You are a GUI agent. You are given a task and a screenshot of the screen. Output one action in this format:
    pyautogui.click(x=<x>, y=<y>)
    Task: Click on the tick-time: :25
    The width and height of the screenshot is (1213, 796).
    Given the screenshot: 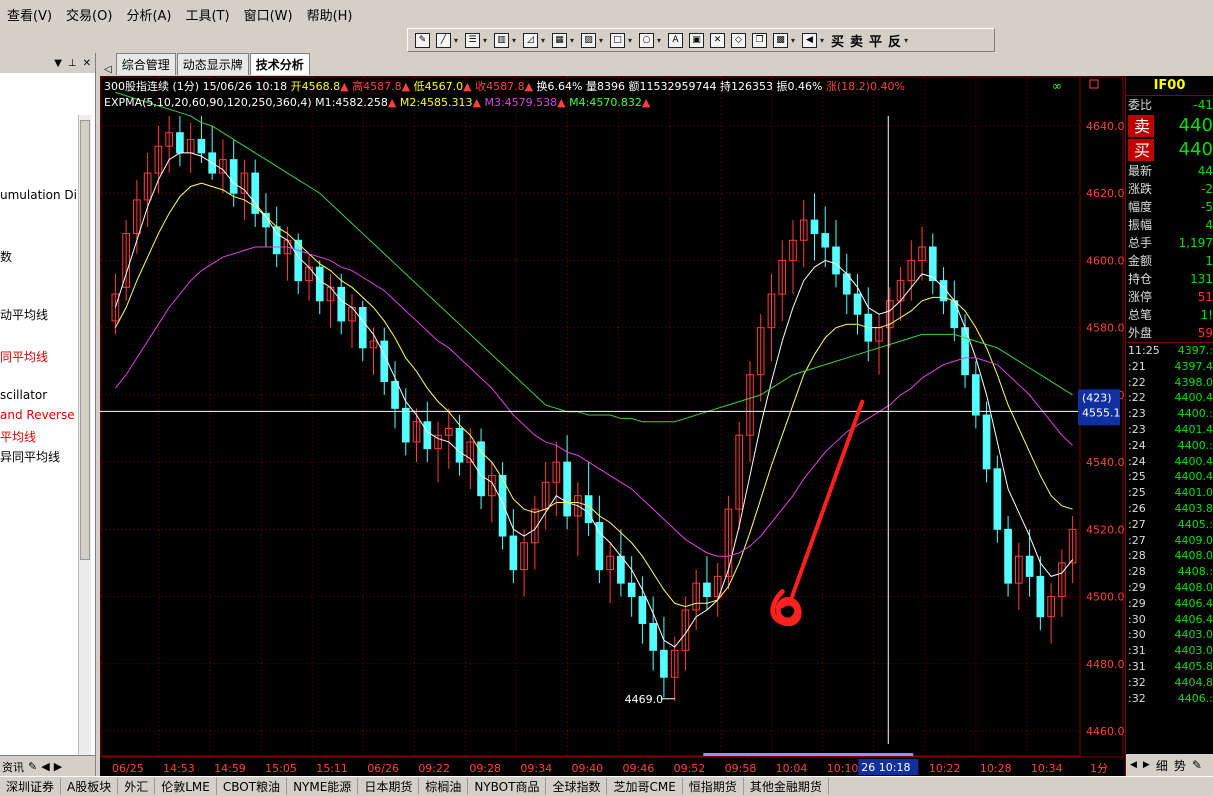 What is the action you would take?
    pyautogui.click(x=1137, y=493)
    